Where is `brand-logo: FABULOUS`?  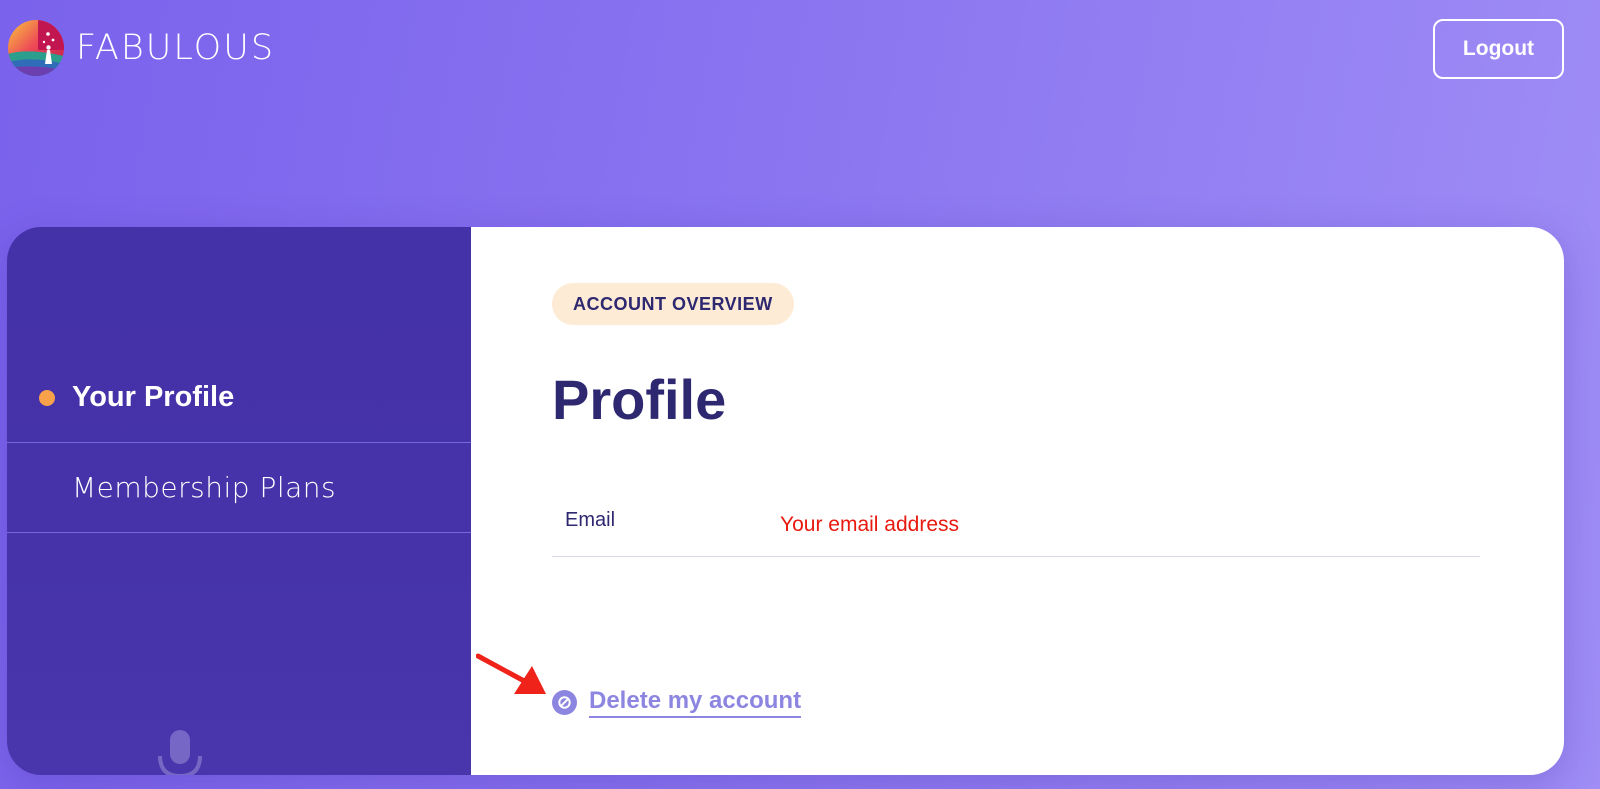 brand-logo: FABULOUS is located at coordinates (141, 48).